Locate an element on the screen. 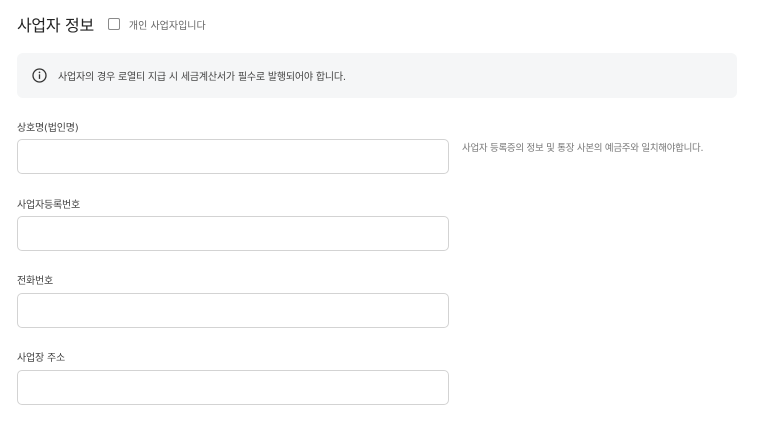  phone-input is located at coordinates (233, 310).